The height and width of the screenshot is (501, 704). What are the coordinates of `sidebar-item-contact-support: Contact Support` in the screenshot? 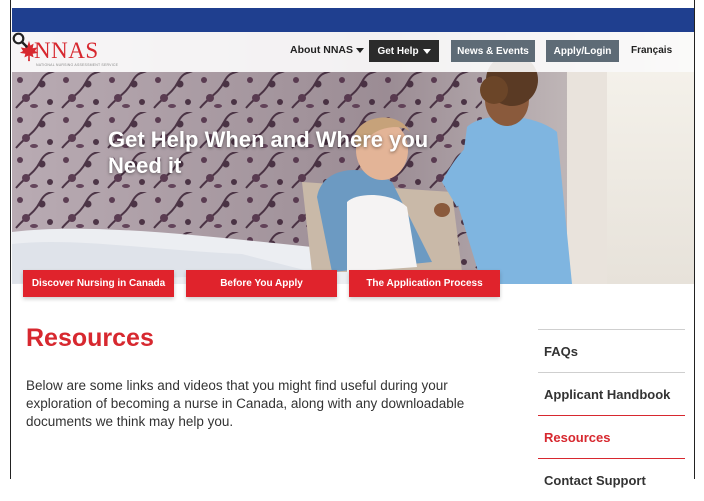 It's located at (611, 479).